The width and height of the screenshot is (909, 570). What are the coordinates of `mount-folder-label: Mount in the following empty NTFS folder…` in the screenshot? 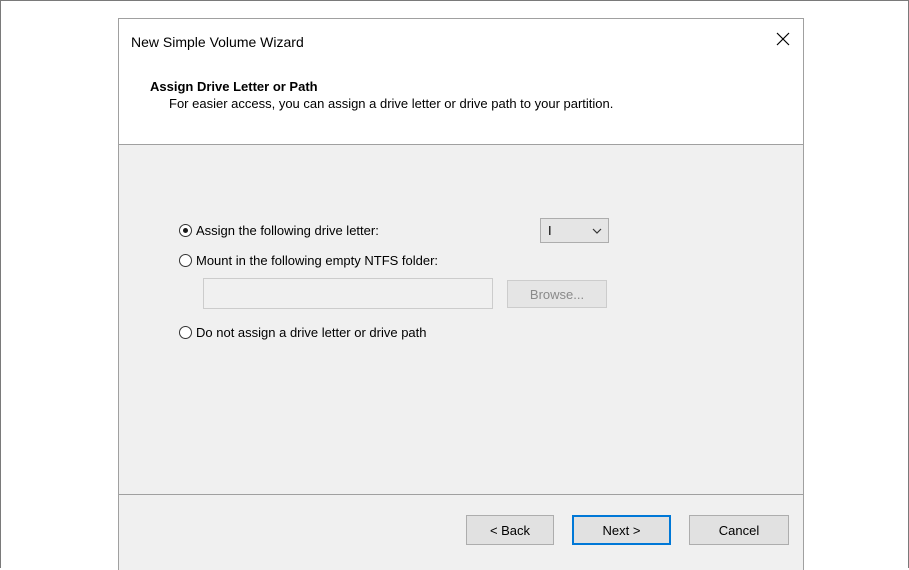 It's located at (317, 260).